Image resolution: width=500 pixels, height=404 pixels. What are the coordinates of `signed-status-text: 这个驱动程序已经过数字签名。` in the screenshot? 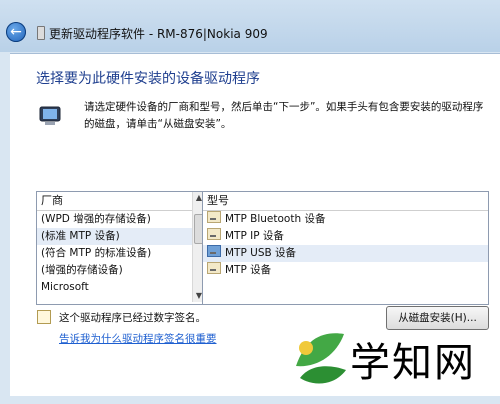 It's located at (132, 318).